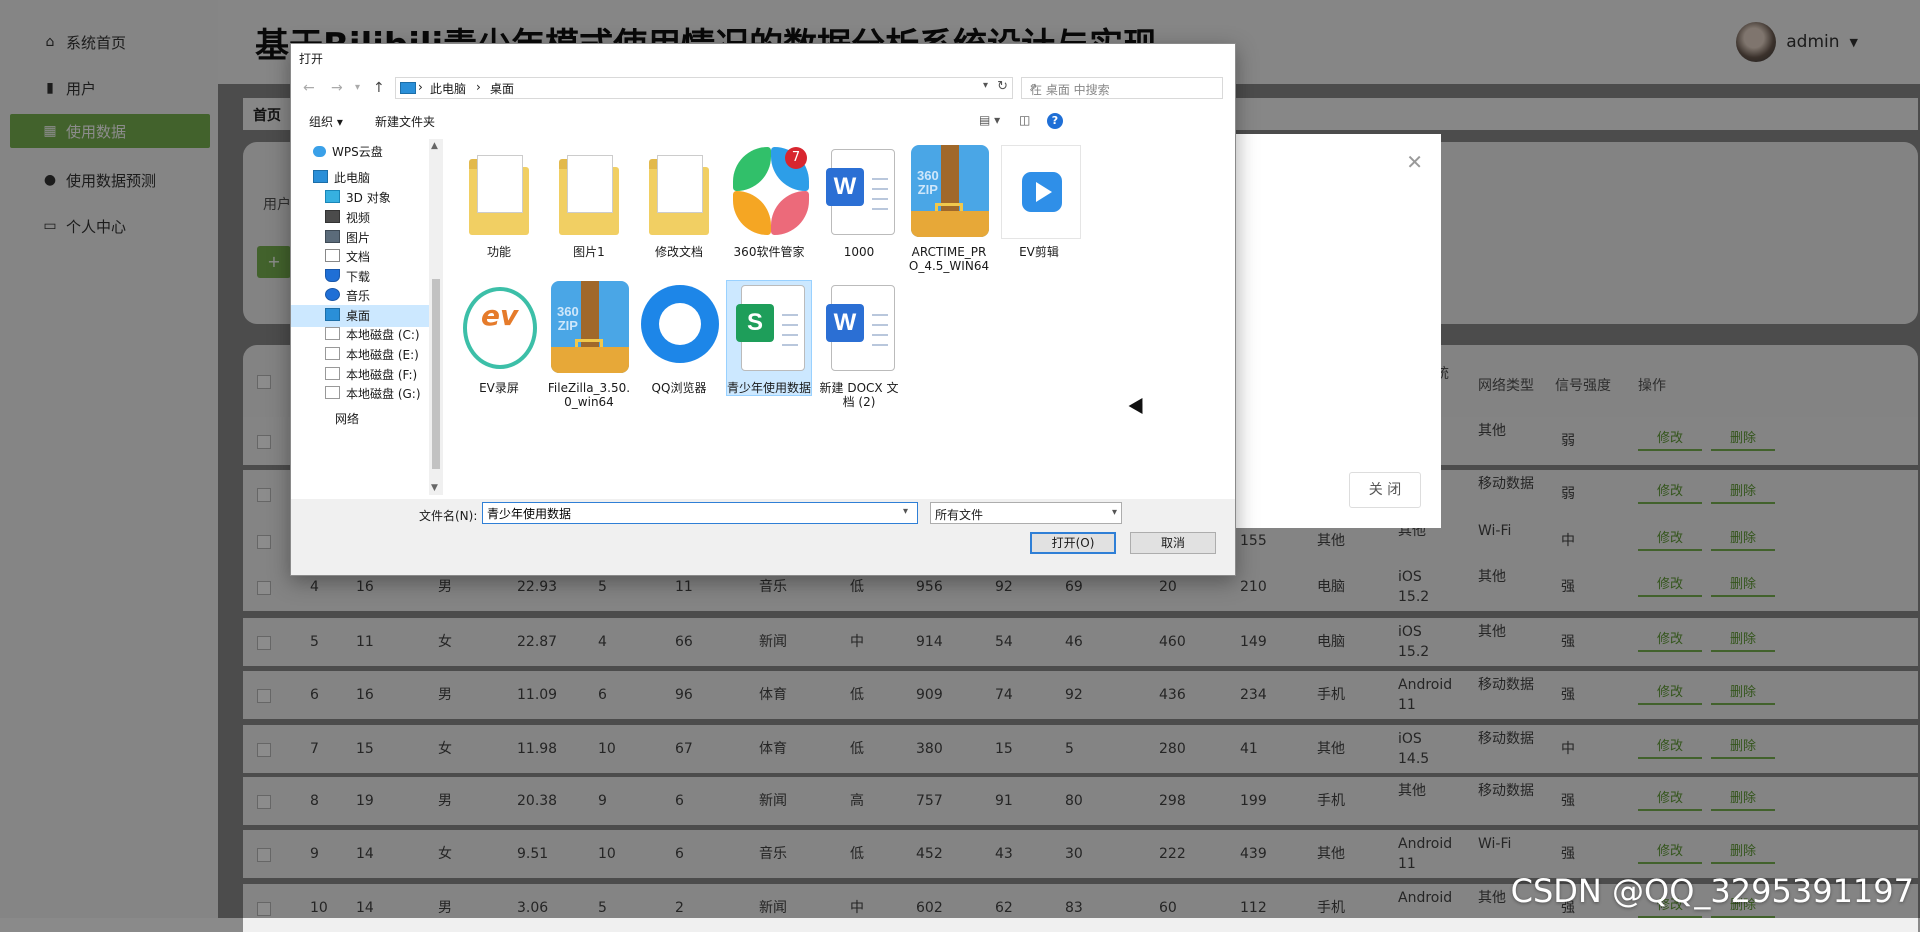 The height and width of the screenshot is (932, 1920). Describe the element at coordinates (763, 537) in the screenshot. I see `dialog-footer: 文件名(N): ▾ 所有文件 ▾ 打开(O) 取消` at that location.